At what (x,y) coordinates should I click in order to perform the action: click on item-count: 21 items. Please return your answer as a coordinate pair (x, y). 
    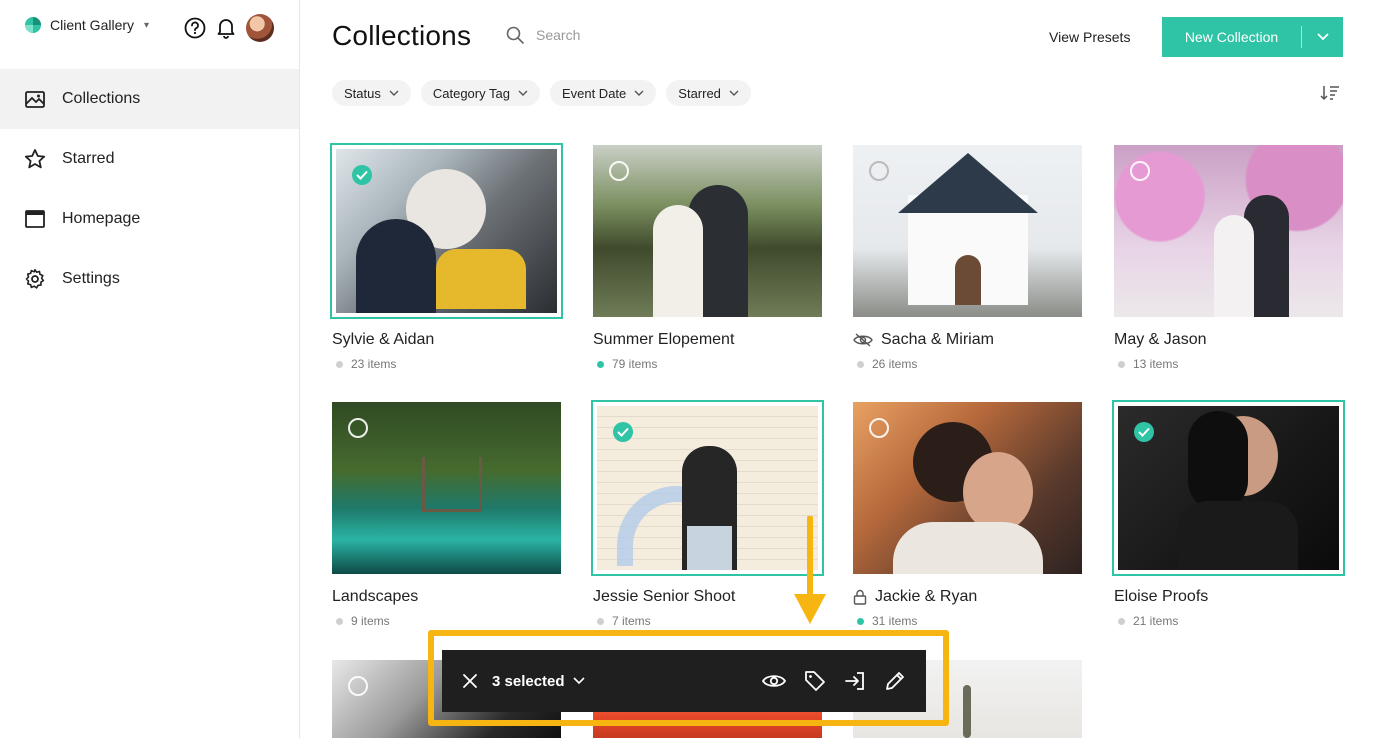
    Looking at the image, I should click on (1156, 621).